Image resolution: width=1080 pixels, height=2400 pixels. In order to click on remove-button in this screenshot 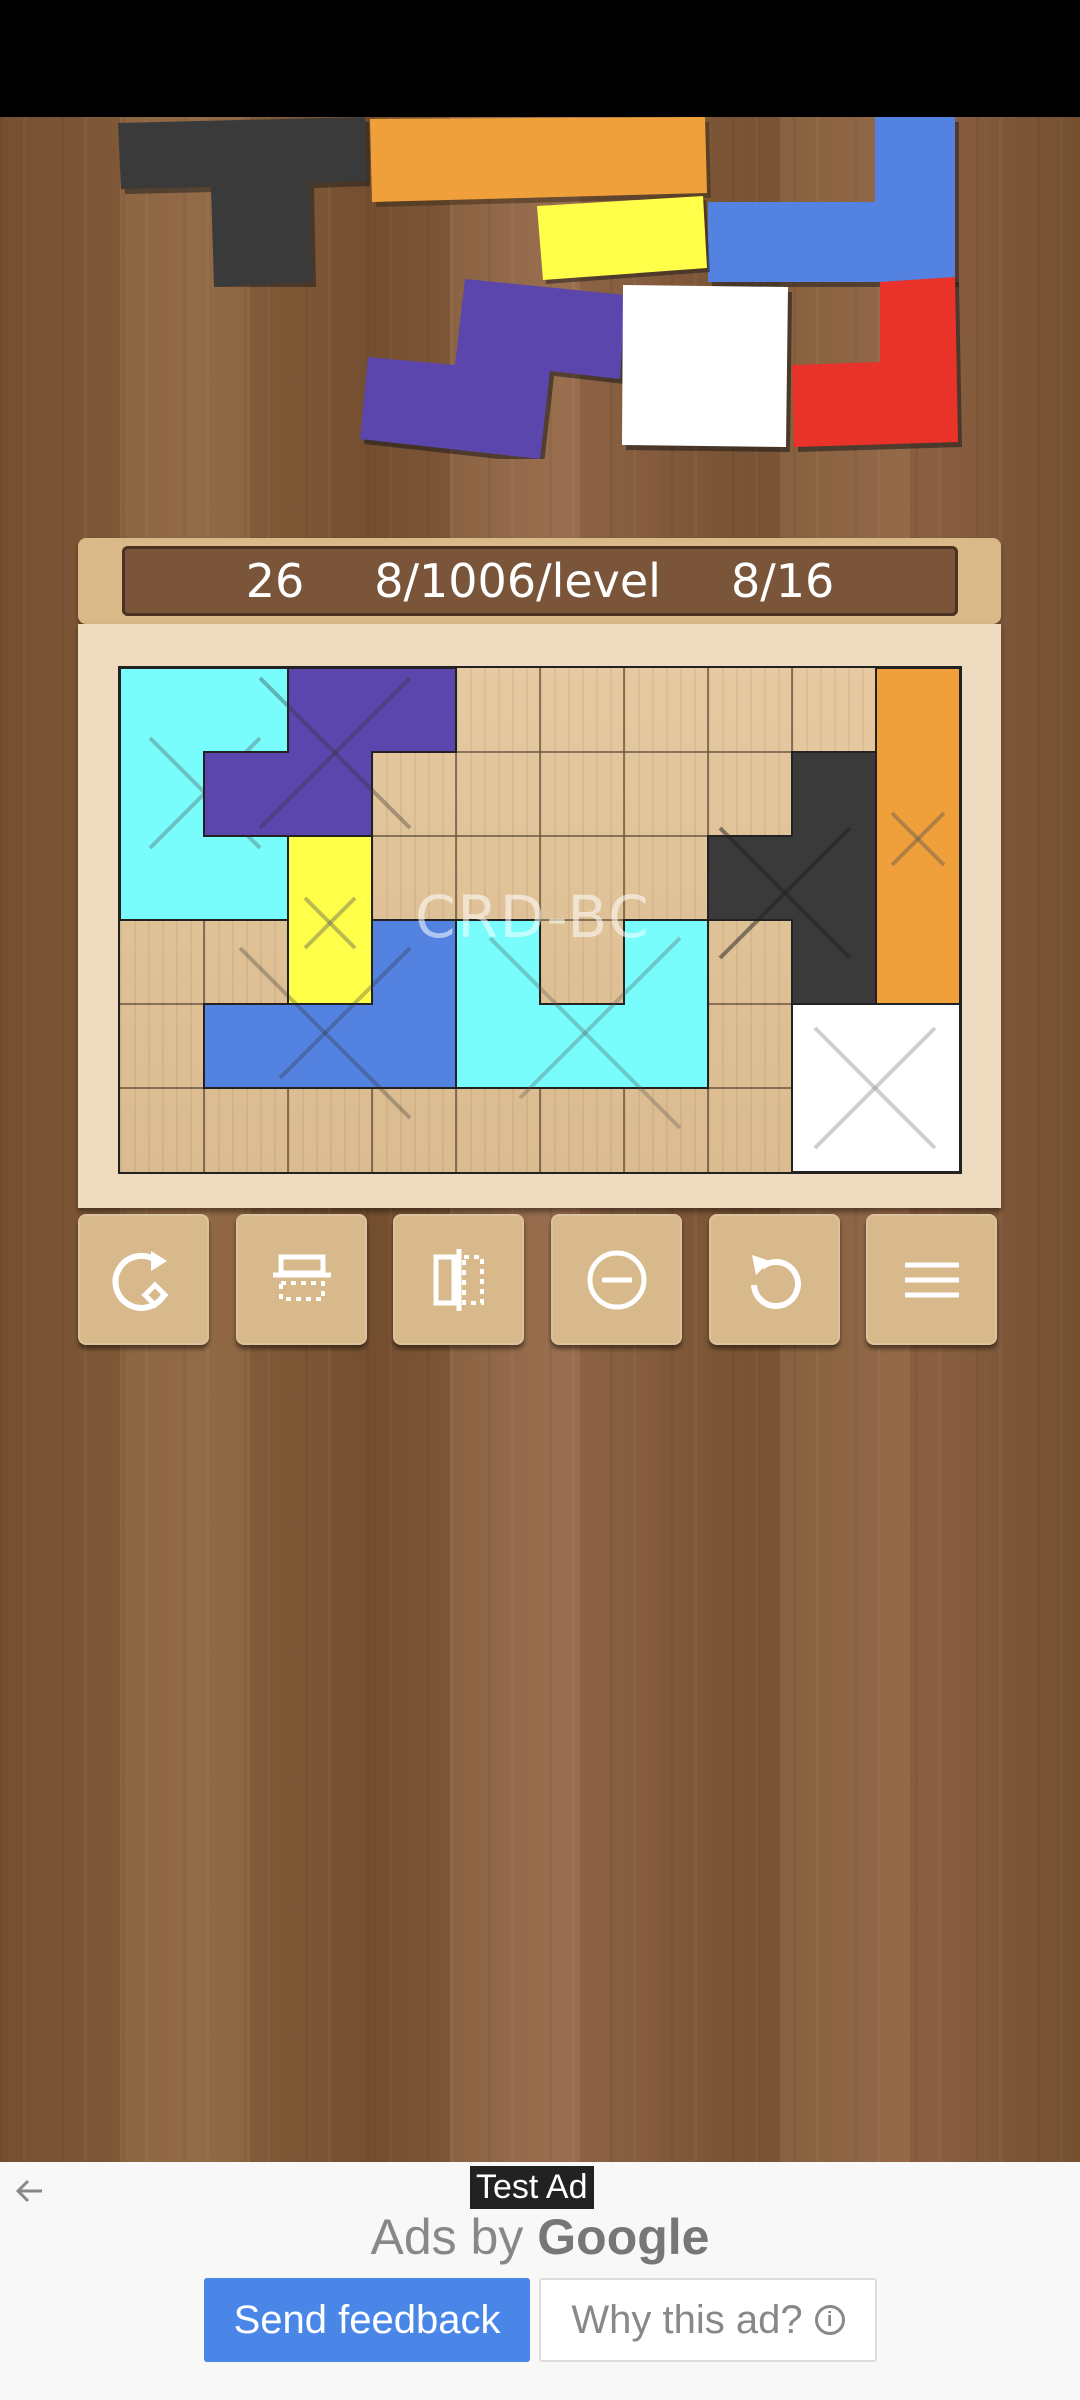, I will do `click(616, 1279)`.